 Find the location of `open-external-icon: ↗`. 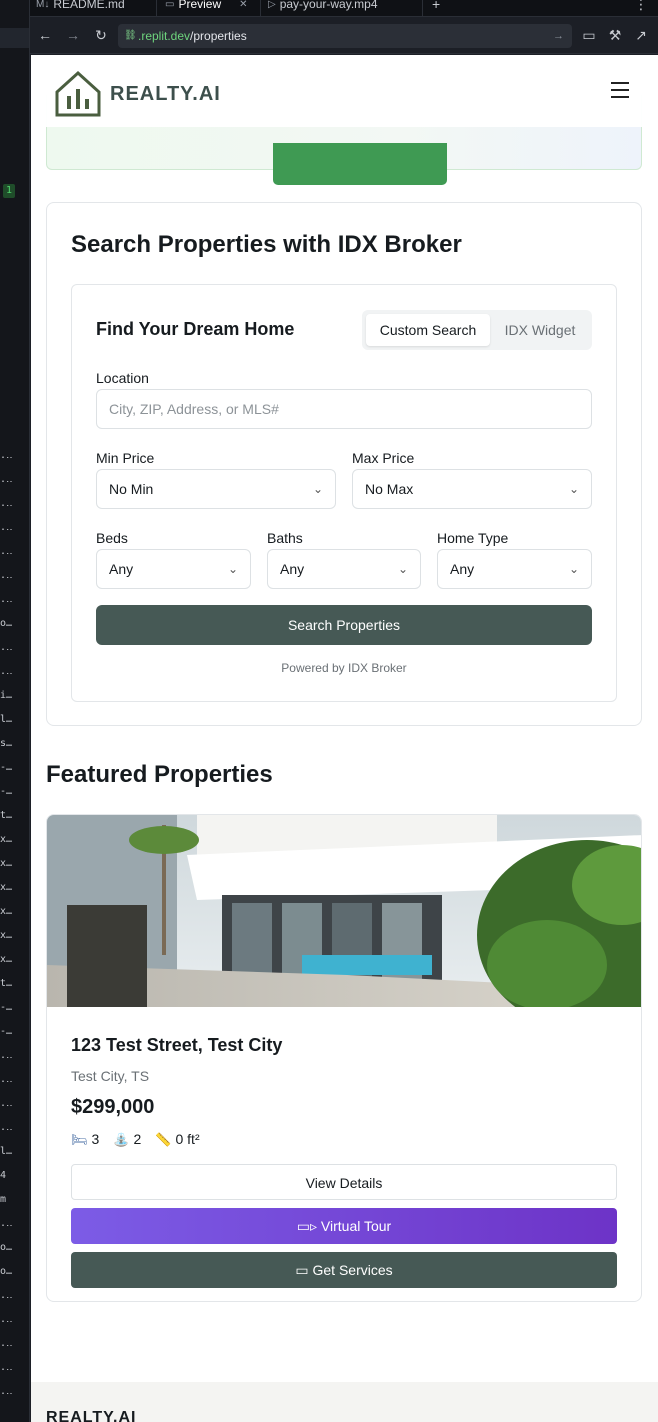

open-external-icon: ↗ is located at coordinates (641, 35).